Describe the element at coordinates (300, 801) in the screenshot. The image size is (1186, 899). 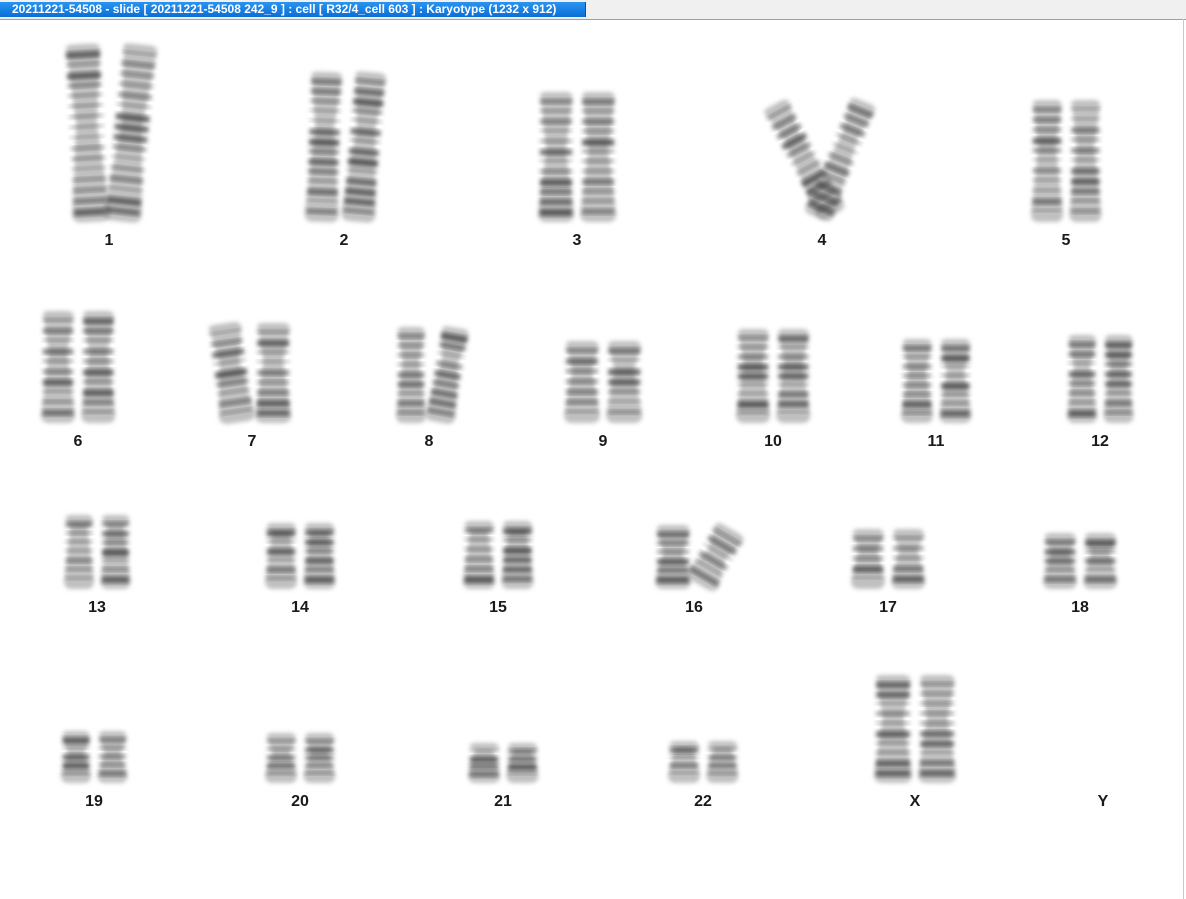
I see `chromosome-label: 20` at that location.